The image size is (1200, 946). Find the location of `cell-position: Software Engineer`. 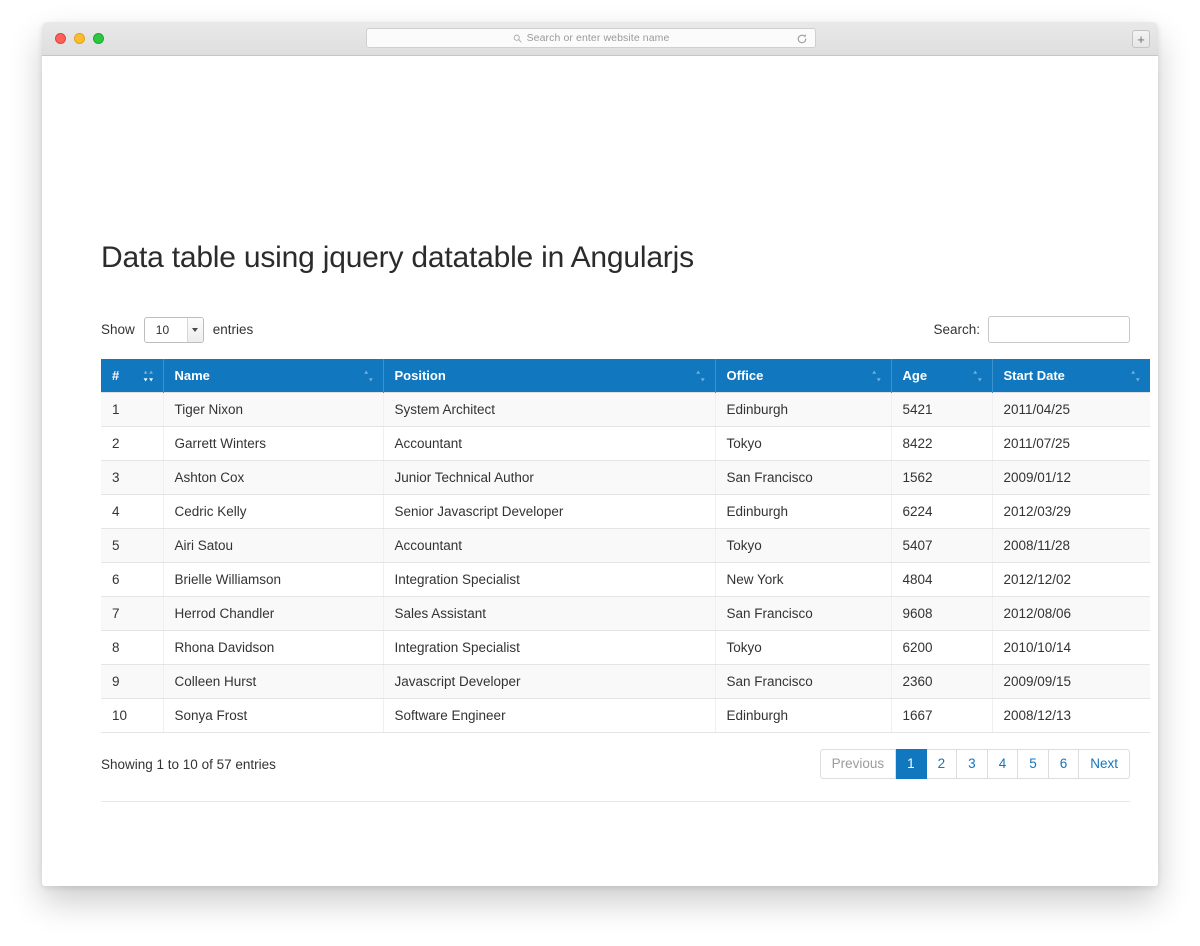

cell-position: Software Engineer is located at coordinates (548, 715).